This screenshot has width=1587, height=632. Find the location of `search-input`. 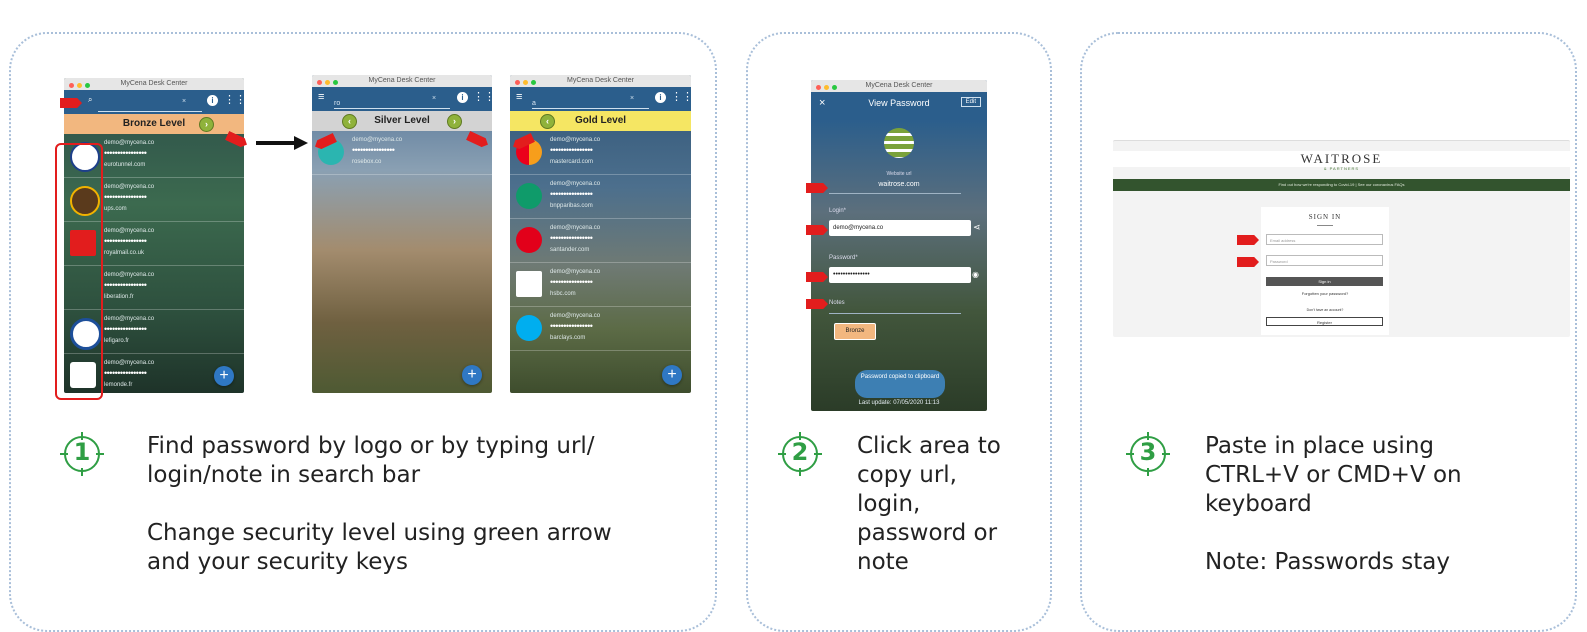

search-input is located at coordinates (150, 107).